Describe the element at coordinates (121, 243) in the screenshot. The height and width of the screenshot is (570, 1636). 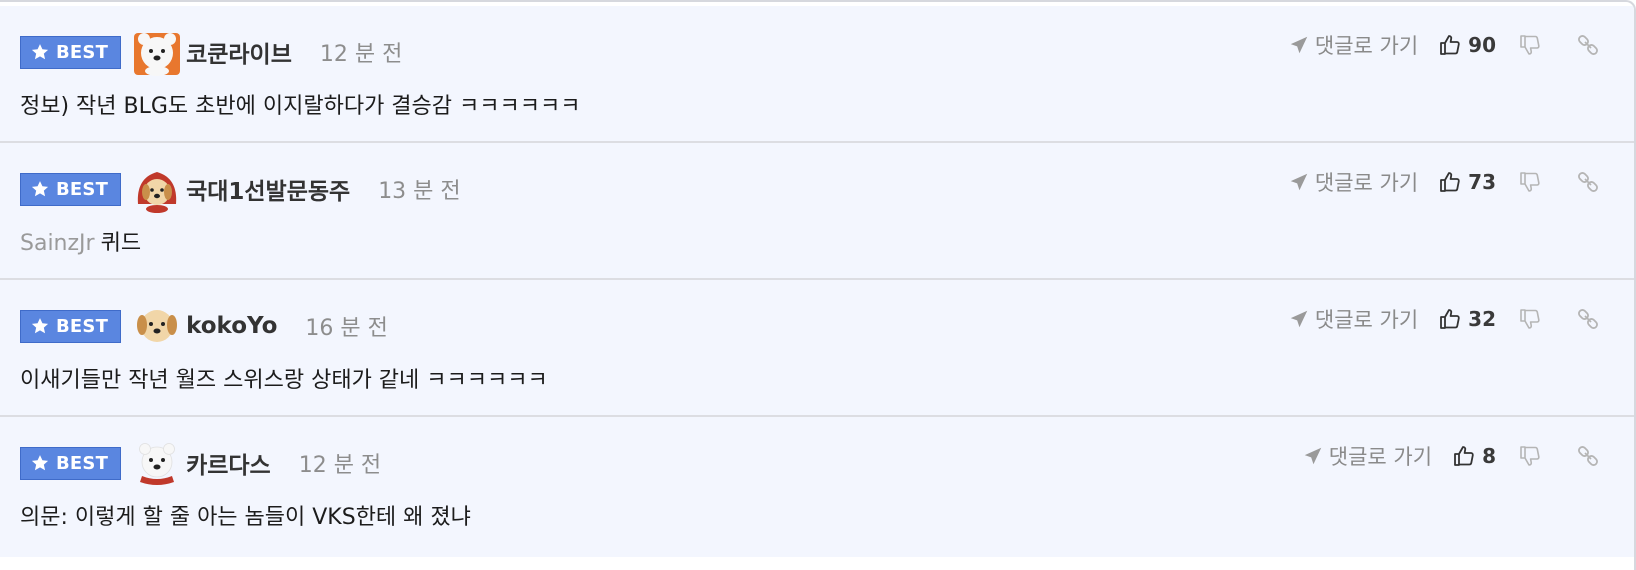
I see `comment-body: 퀴드` at that location.